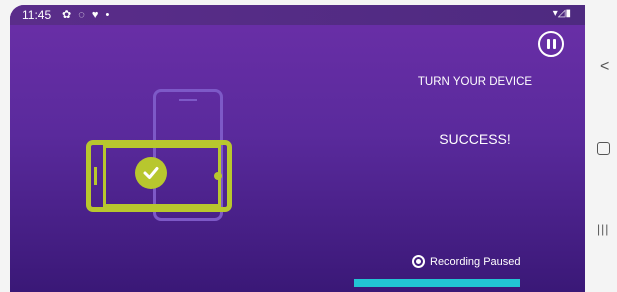  What do you see at coordinates (418, 261) in the screenshot?
I see `radio-icon` at bounding box center [418, 261].